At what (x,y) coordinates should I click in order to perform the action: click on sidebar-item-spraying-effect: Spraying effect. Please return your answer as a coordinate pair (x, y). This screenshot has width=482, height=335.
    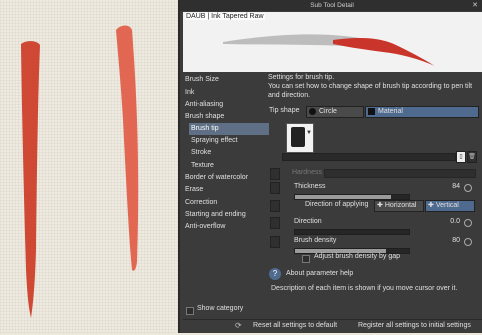
    Looking at the image, I should click on (214, 141).